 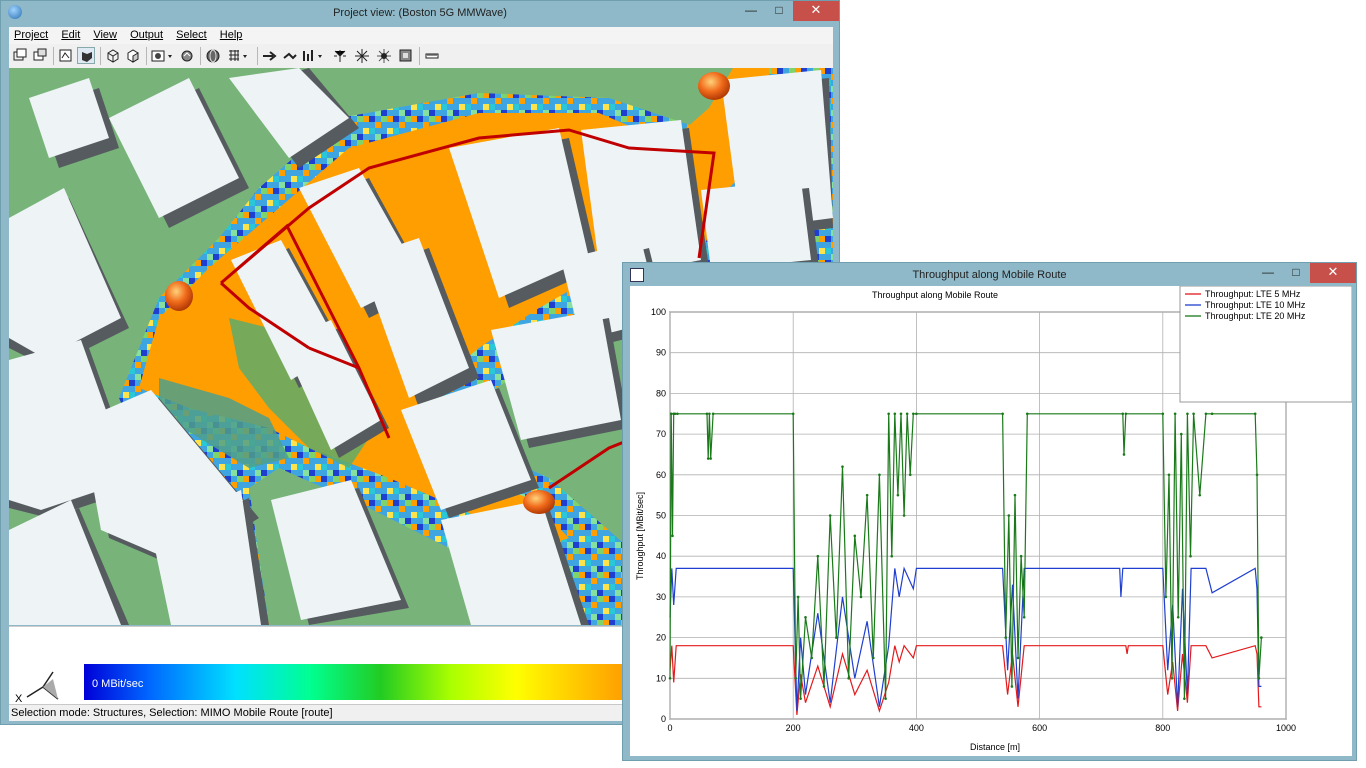 I want to click on x-tick-label: 1000, so click(x=1286, y=728).